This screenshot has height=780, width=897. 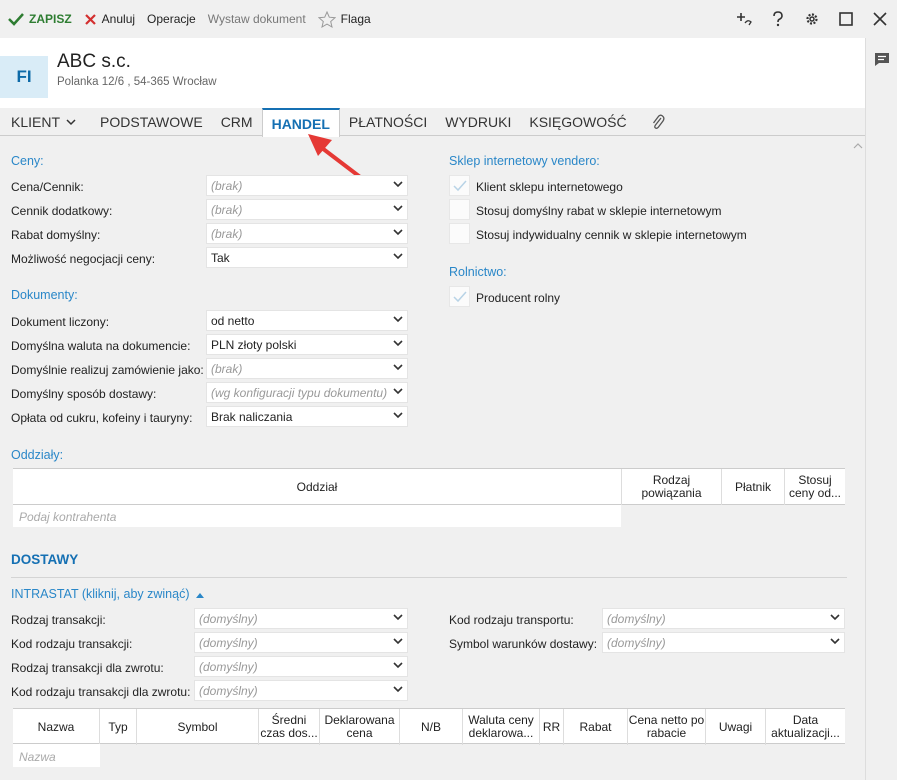 I want to click on cancel-button: Anuluj, so click(x=109, y=19).